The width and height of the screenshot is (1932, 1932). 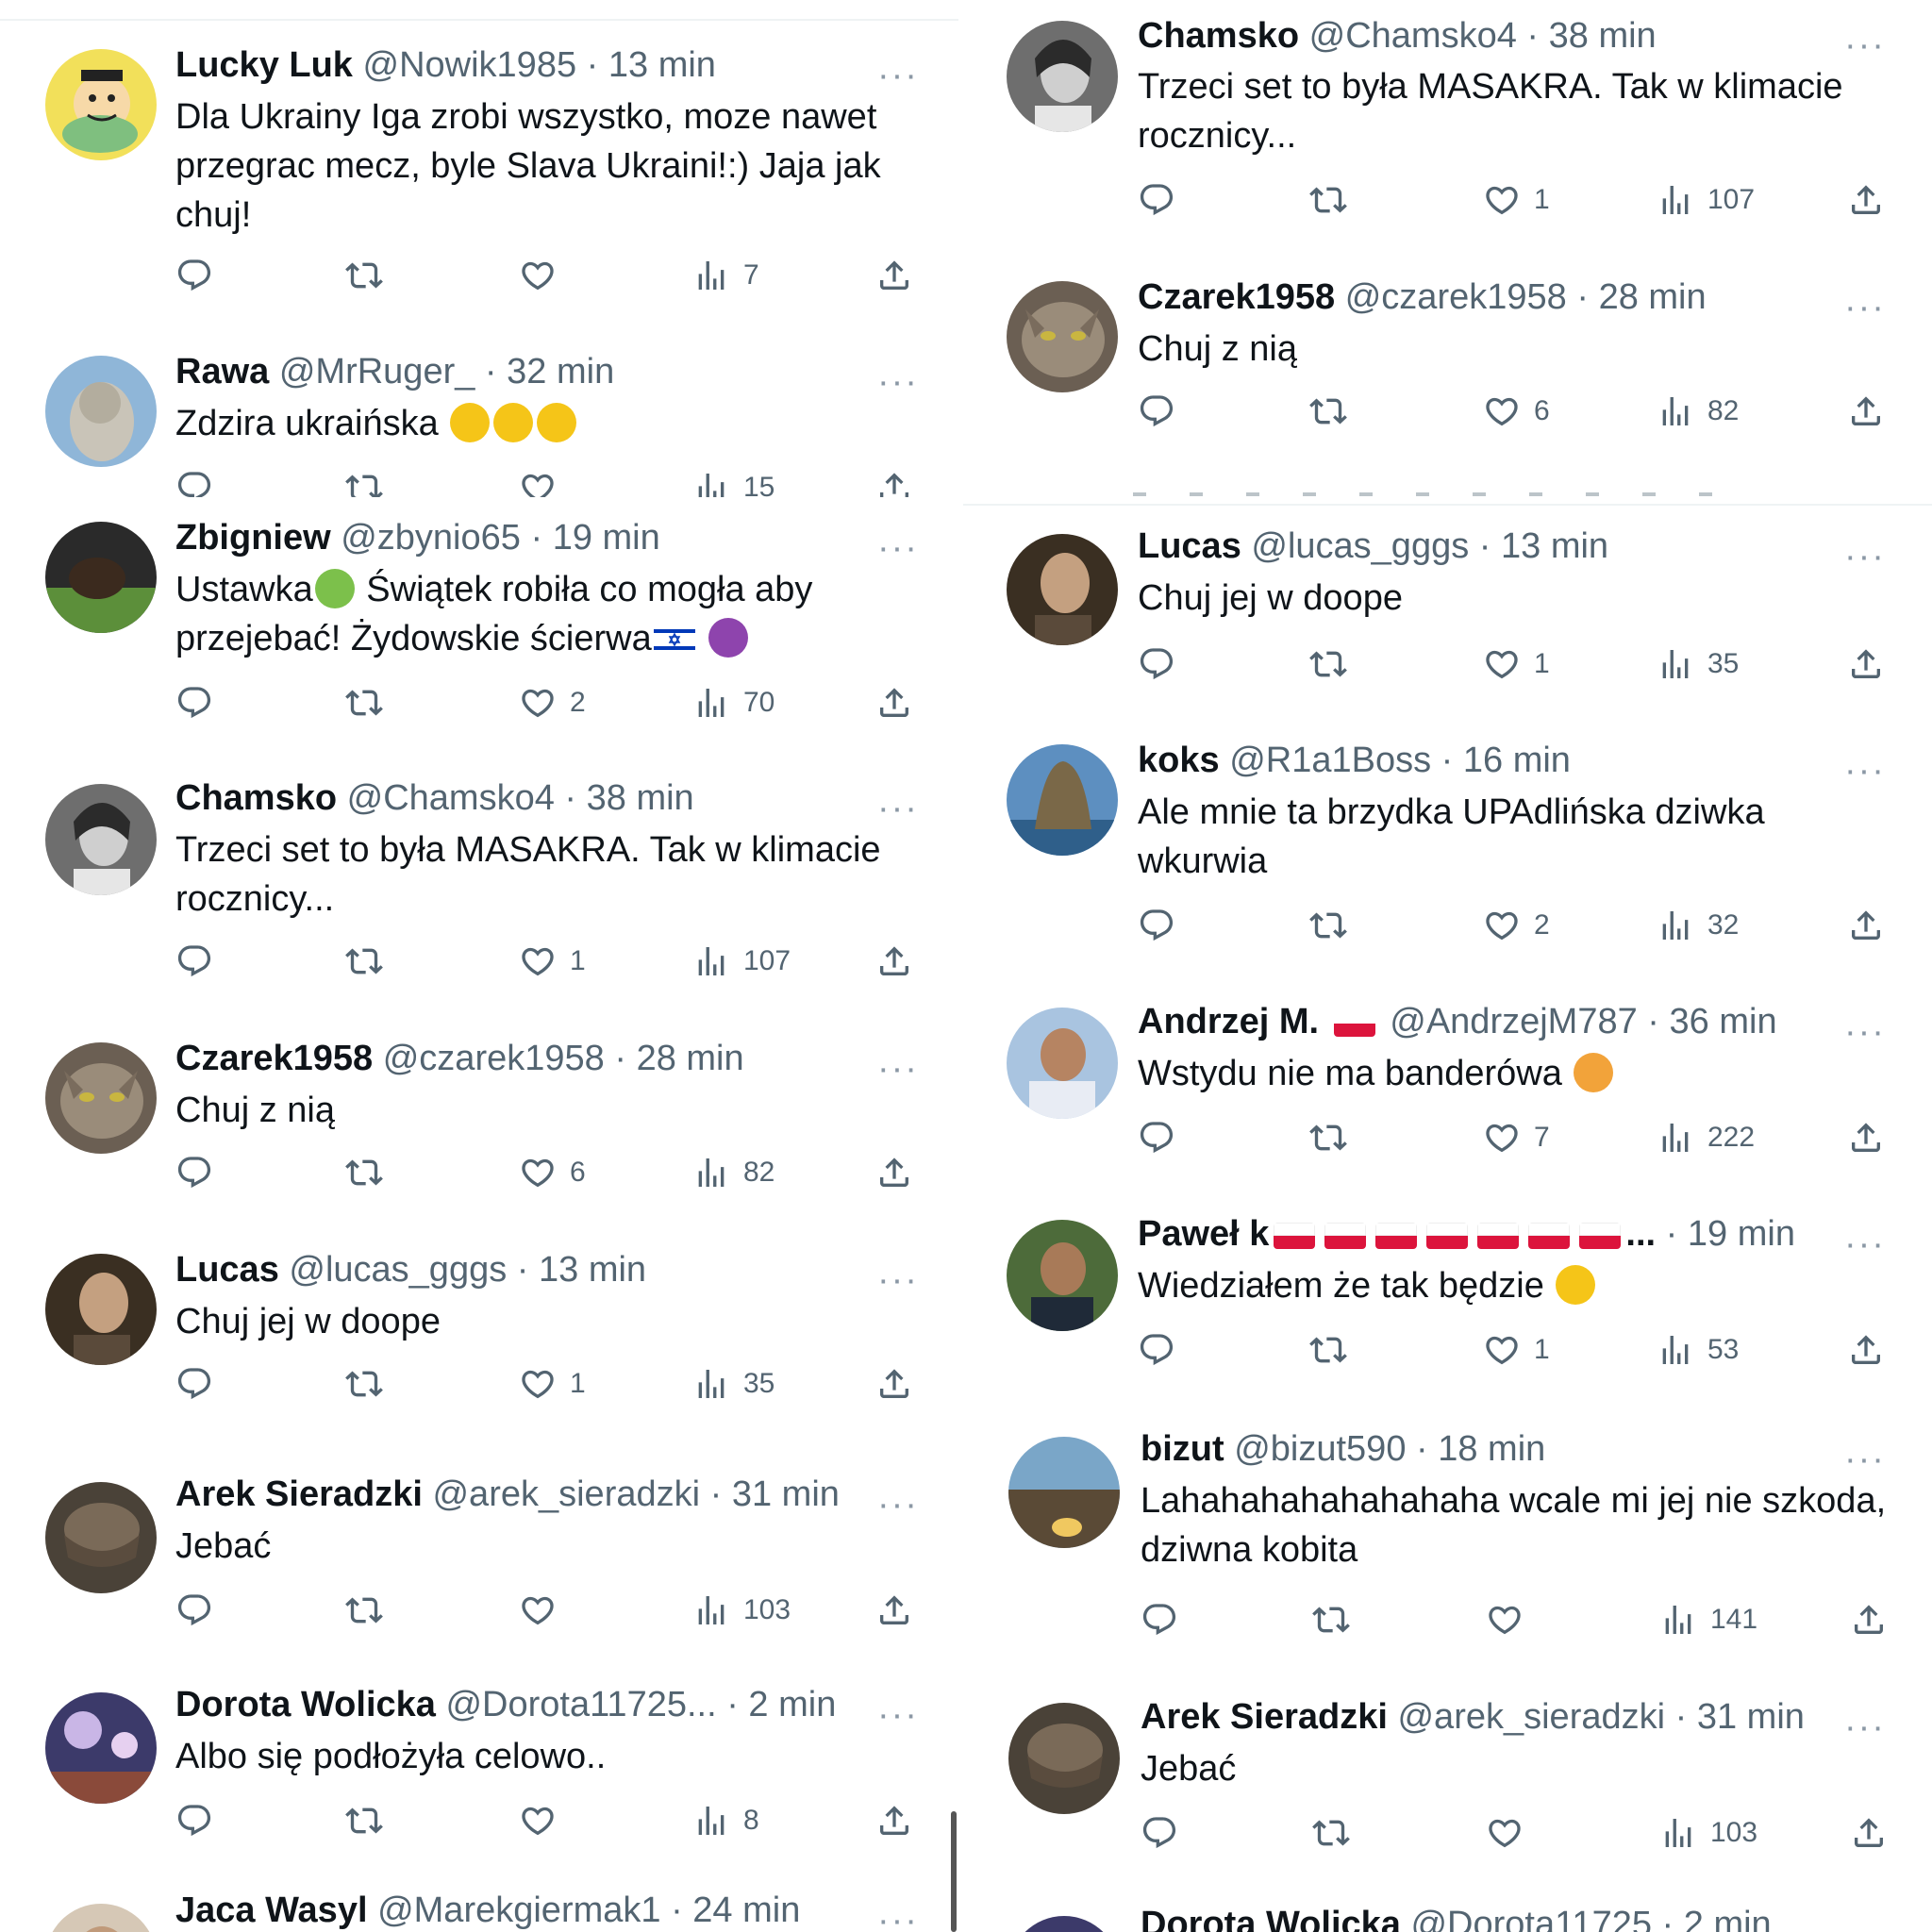 What do you see at coordinates (1513, 1021) in the screenshot?
I see `handle: @AndrzejM787` at bounding box center [1513, 1021].